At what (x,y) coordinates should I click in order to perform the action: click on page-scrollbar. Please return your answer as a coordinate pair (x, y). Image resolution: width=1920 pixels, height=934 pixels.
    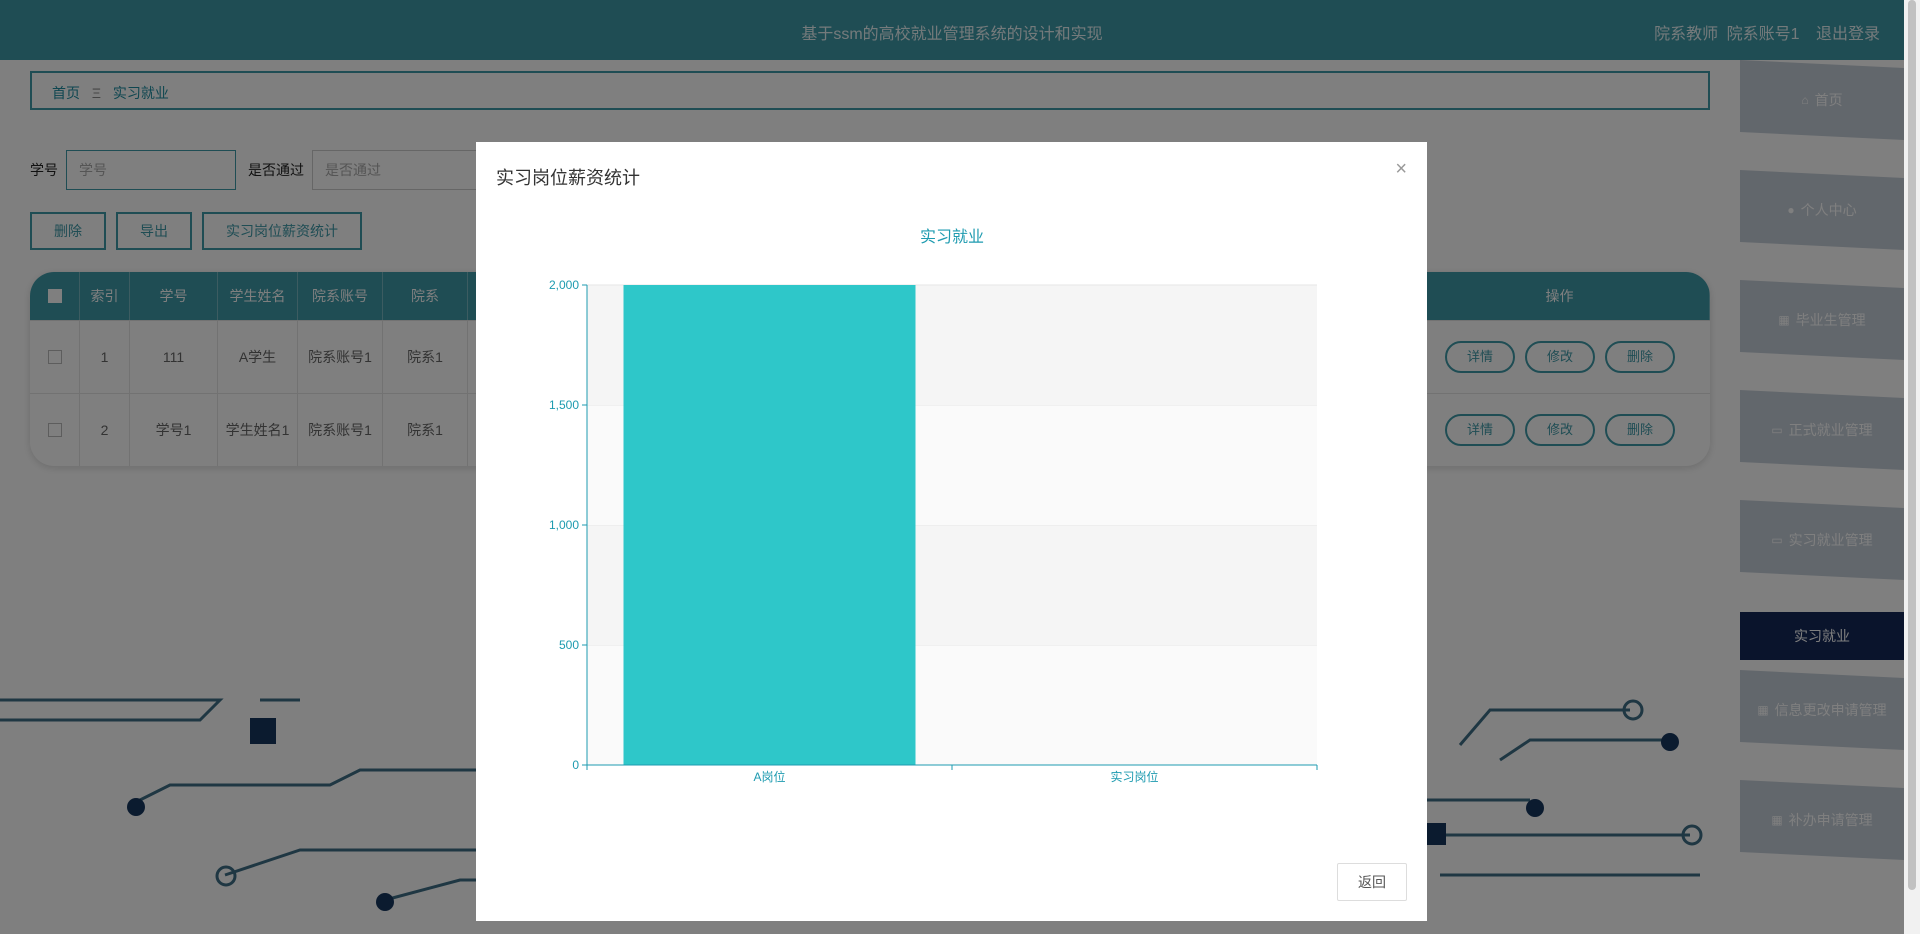
    Looking at the image, I should click on (1912, 467).